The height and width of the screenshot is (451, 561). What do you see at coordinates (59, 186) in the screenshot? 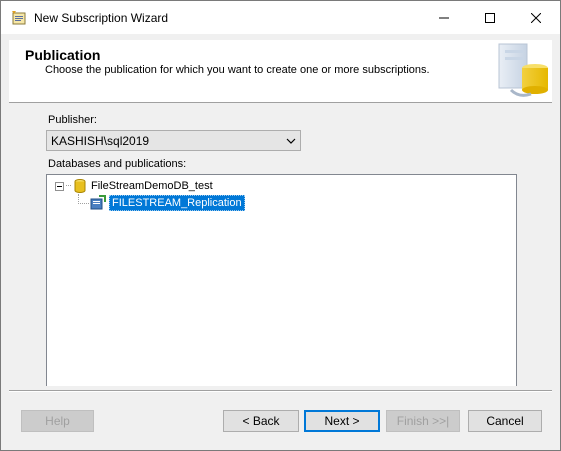
I see `collapse-icon` at bounding box center [59, 186].